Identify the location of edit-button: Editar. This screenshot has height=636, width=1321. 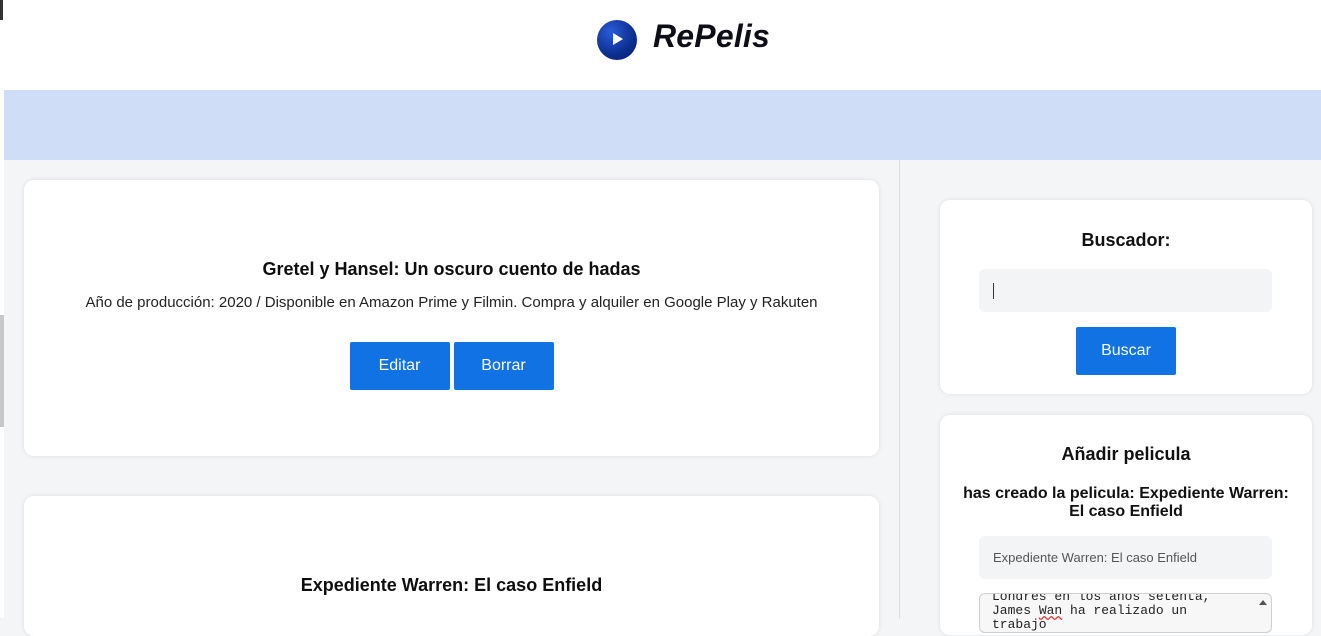
(399, 366).